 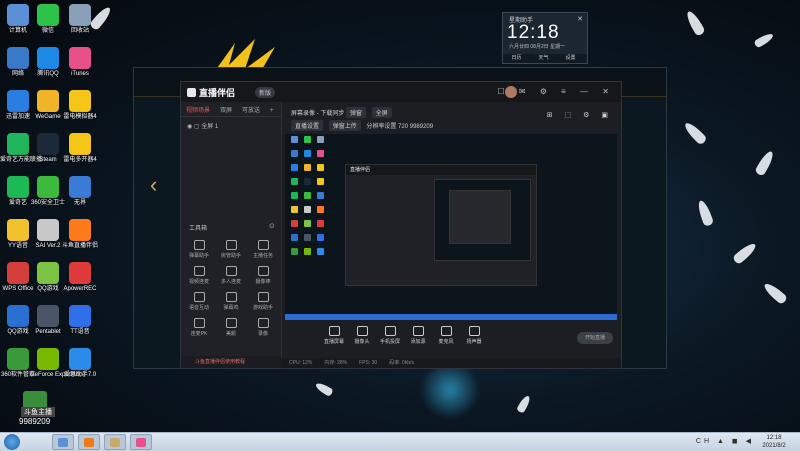 I want to click on clock-weather-button: 天气, so click(x=543, y=58).